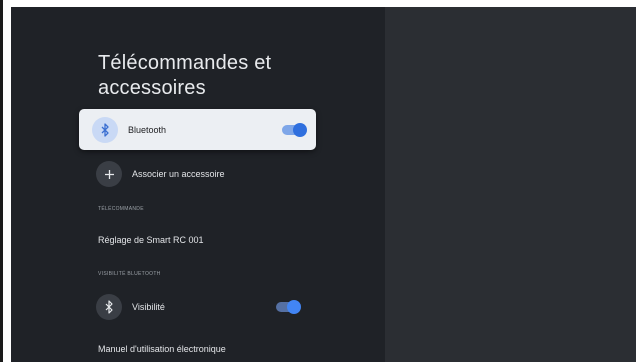 This screenshot has width=636, height=362. I want to click on plus-icon, so click(109, 174).